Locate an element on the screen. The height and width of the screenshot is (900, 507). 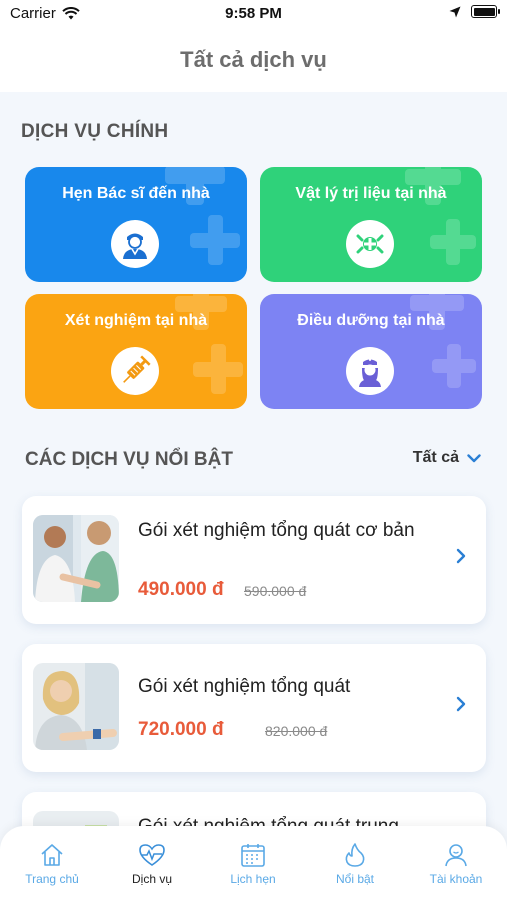
filter-dropdown: Tất cả is located at coordinates (447, 458).